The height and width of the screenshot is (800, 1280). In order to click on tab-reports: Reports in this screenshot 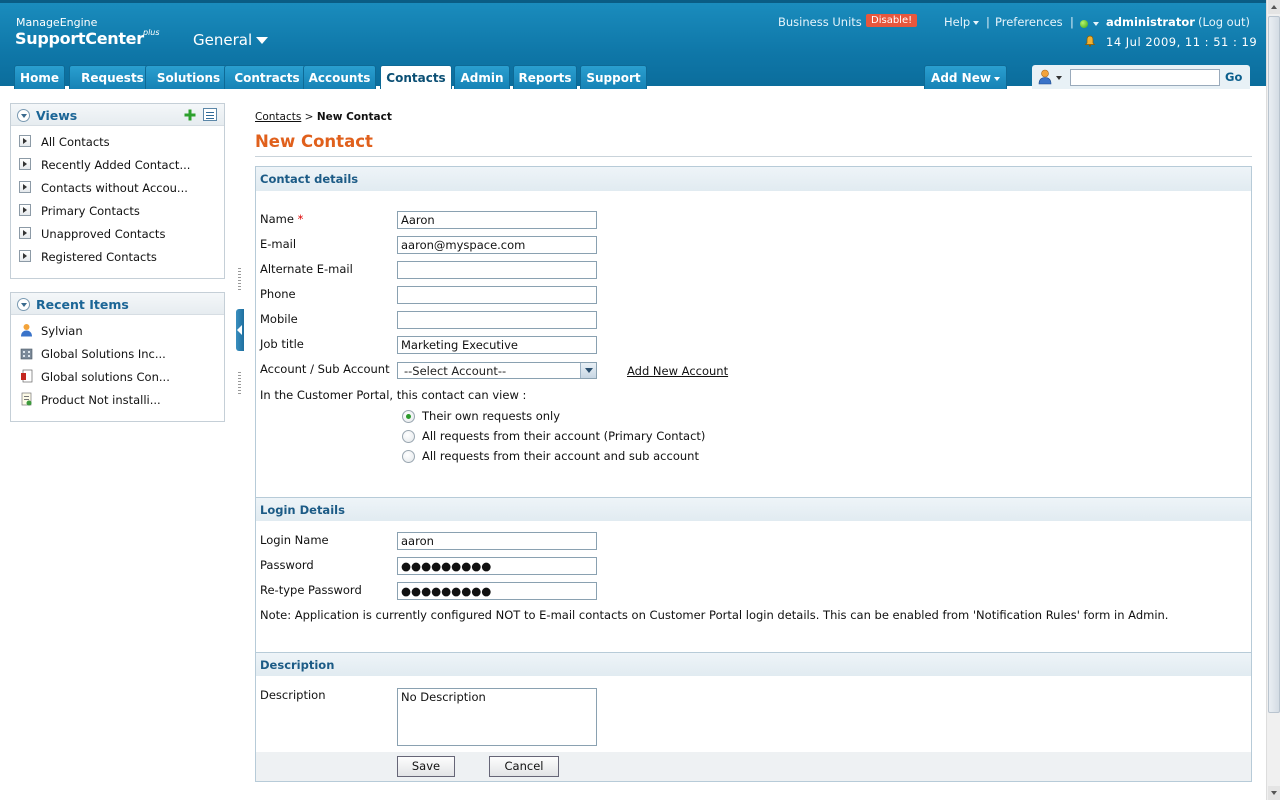, I will do `click(545, 77)`.